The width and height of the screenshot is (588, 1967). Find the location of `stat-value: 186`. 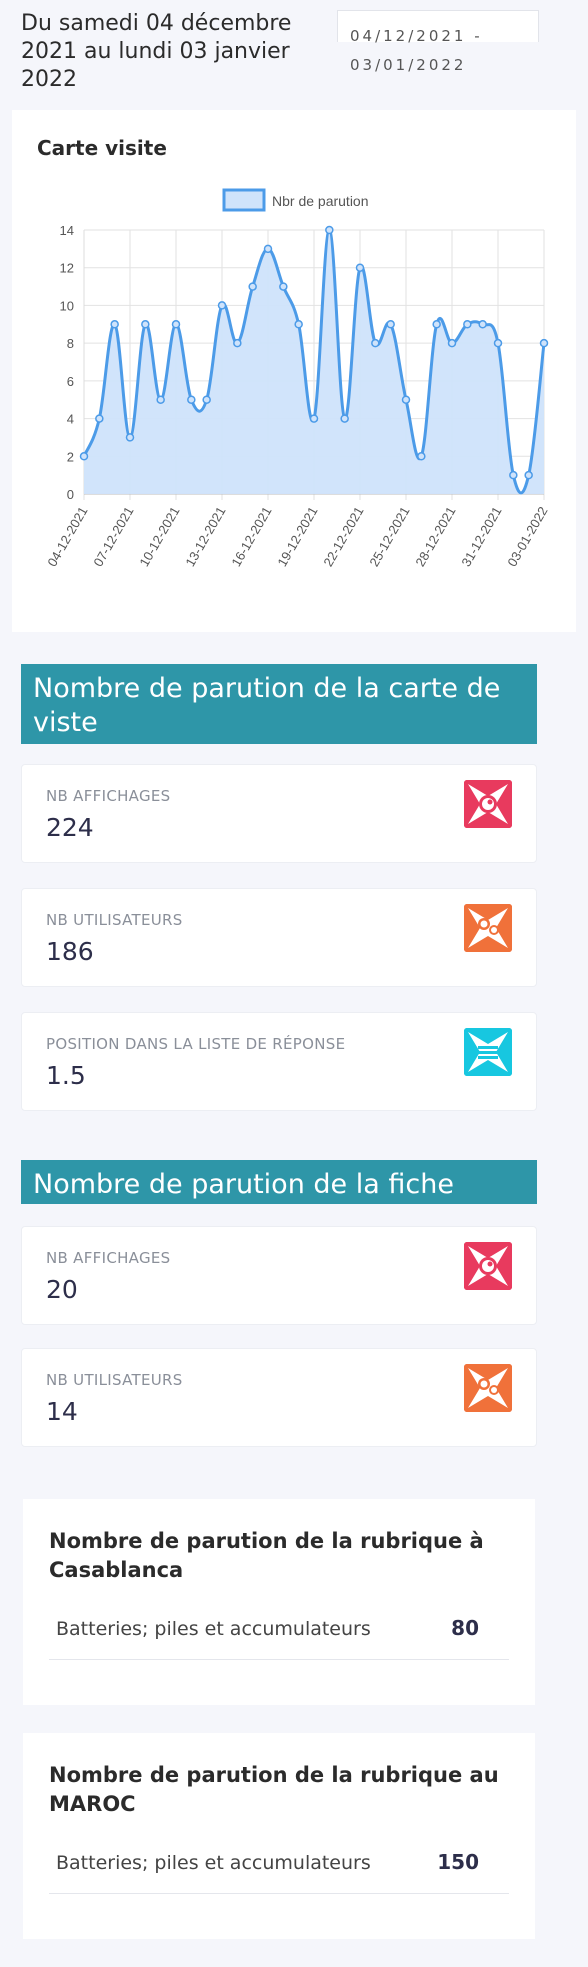

stat-value: 186 is located at coordinates (70, 951).